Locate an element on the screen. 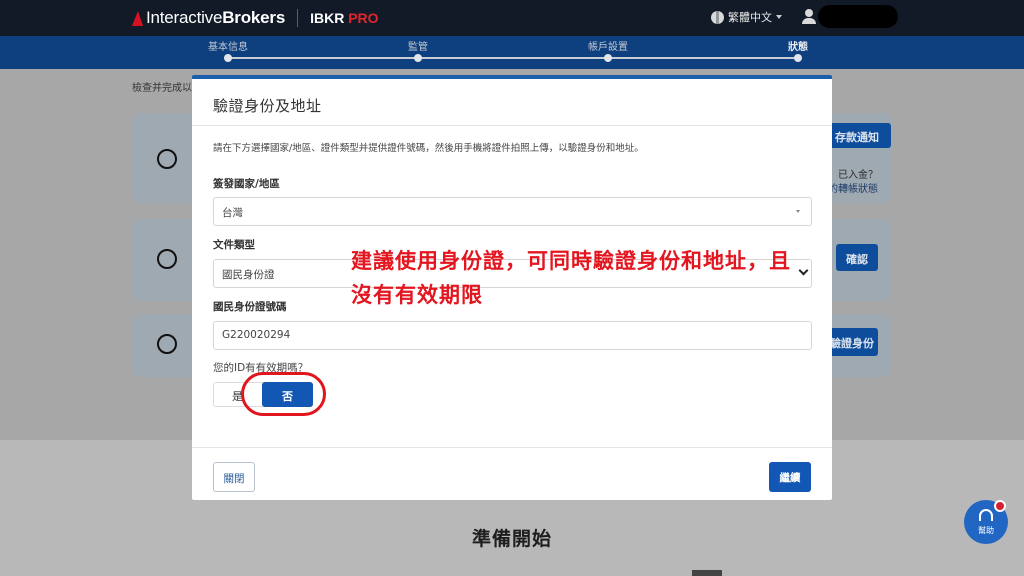 The image size is (1024, 576). top-nav-bar: InteractiveBrokers IBKR PRO 繁體中文 is located at coordinates (512, 18).